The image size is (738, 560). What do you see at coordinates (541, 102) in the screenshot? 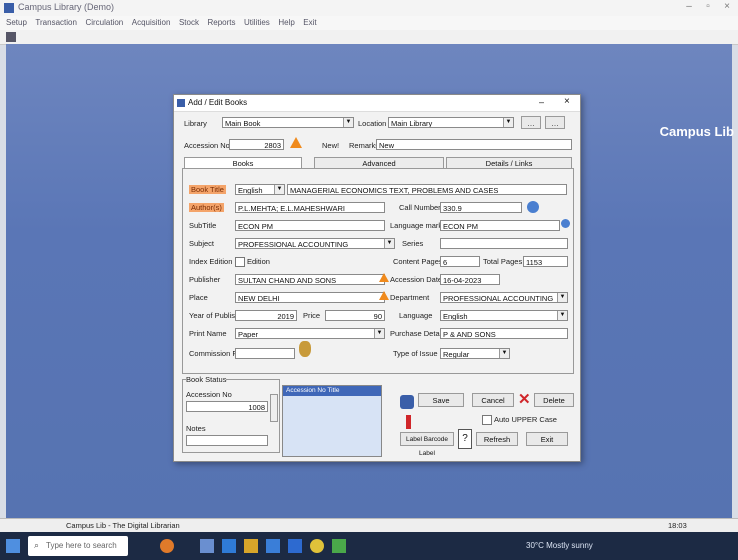
I see `dialog-minimize-button: –` at bounding box center [541, 102].